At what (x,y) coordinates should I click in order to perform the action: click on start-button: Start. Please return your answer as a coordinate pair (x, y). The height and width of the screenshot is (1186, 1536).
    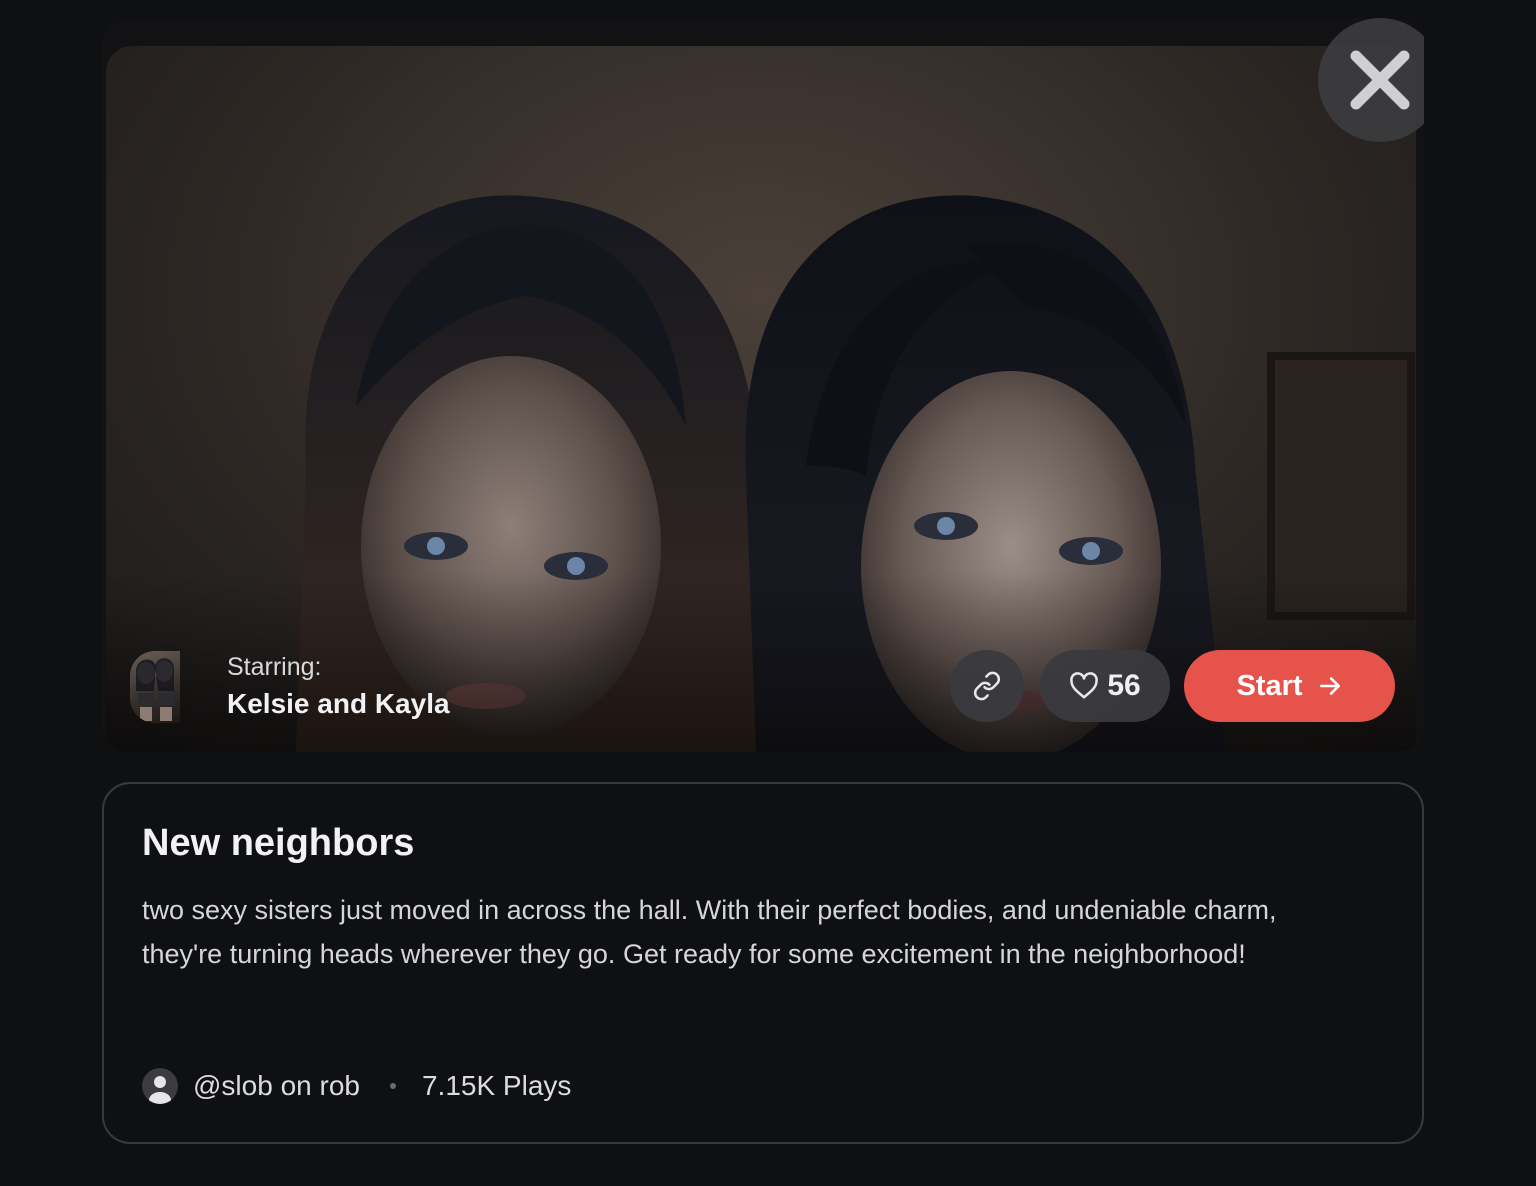
    Looking at the image, I should click on (1289, 686).